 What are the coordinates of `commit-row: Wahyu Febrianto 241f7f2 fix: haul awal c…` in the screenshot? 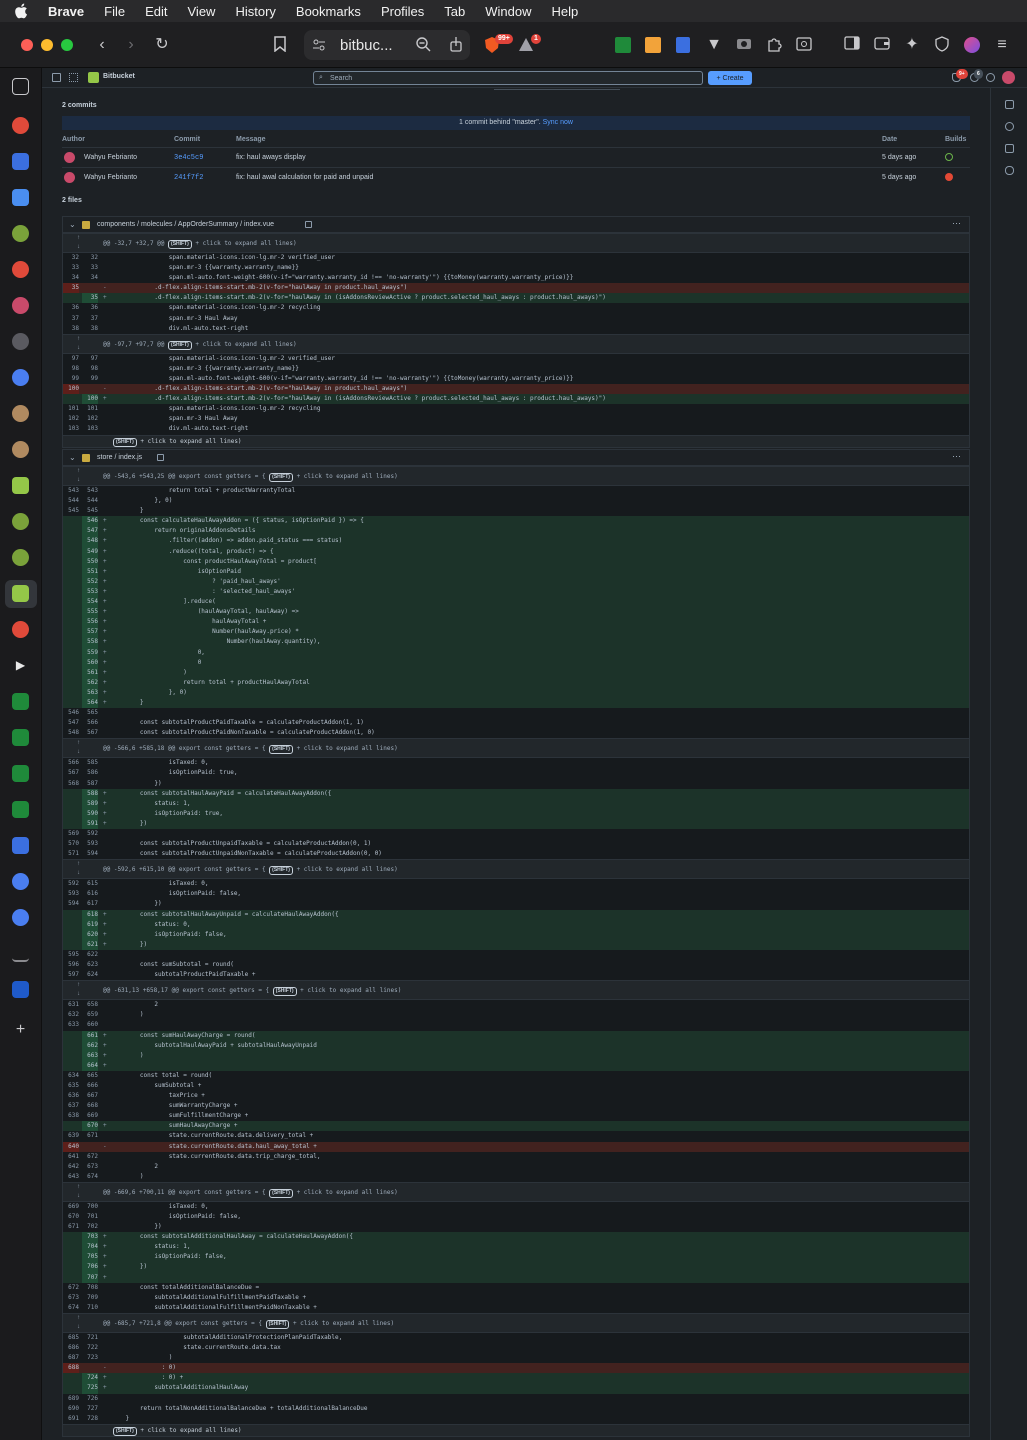 It's located at (516, 177).